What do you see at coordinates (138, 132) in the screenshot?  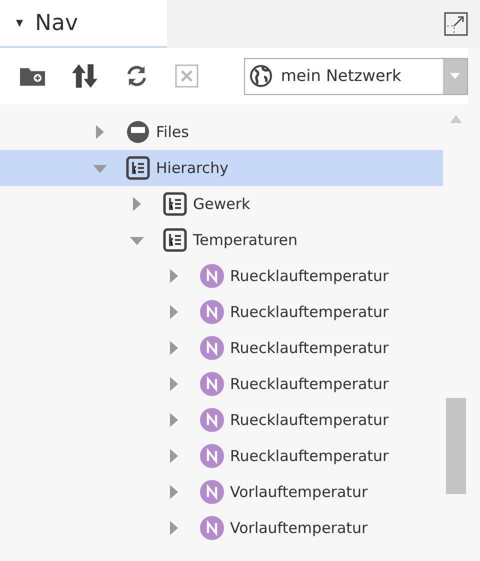 I see `drive-icon` at bounding box center [138, 132].